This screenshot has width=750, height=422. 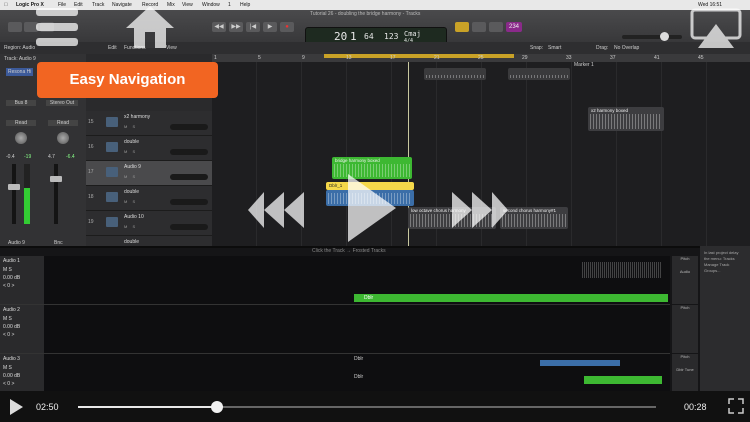 What do you see at coordinates (21, 103) in the screenshot?
I see `insert-slot: Bus 8` at bounding box center [21, 103].